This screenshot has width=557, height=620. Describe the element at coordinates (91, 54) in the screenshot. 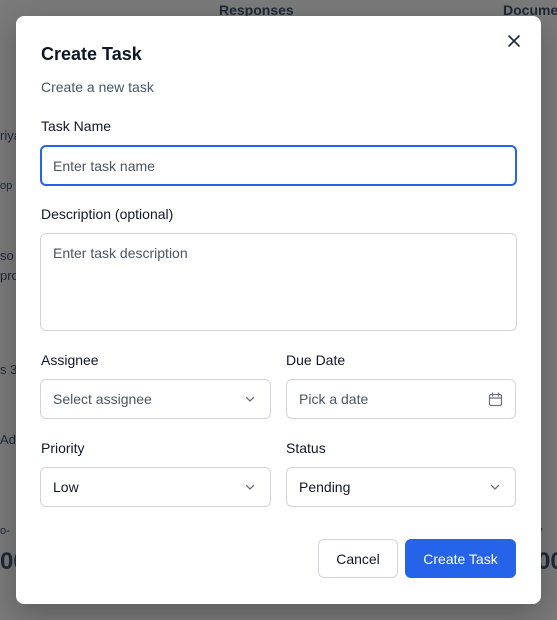

I see `dialog-title: Create Task` at that location.